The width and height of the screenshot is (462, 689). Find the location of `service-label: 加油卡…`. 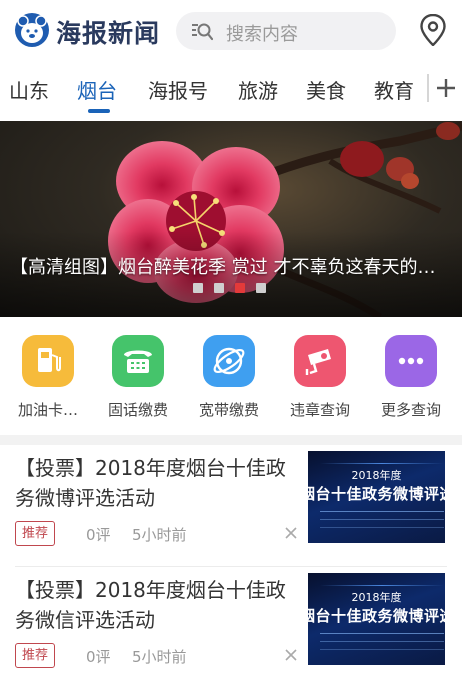

service-label: 加油卡… is located at coordinates (47, 410).